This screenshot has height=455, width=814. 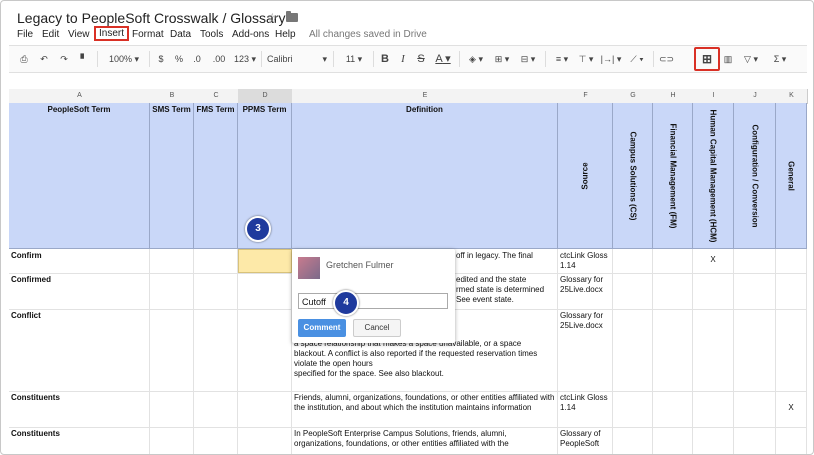 I want to click on bold-button: B, so click(x=385, y=59).